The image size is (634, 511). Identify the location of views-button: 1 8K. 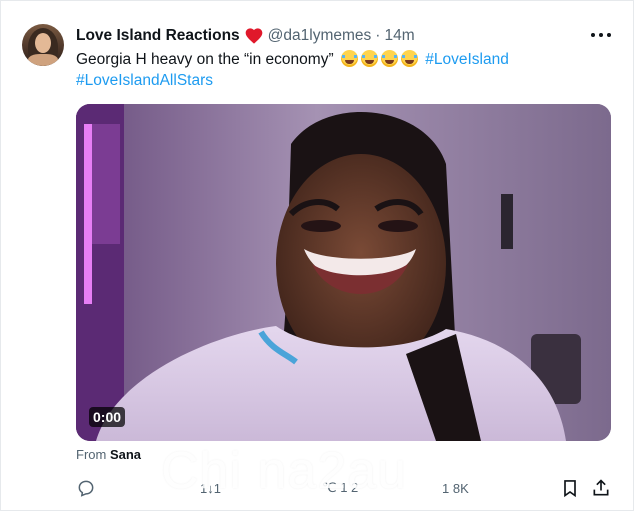
(453, 488).